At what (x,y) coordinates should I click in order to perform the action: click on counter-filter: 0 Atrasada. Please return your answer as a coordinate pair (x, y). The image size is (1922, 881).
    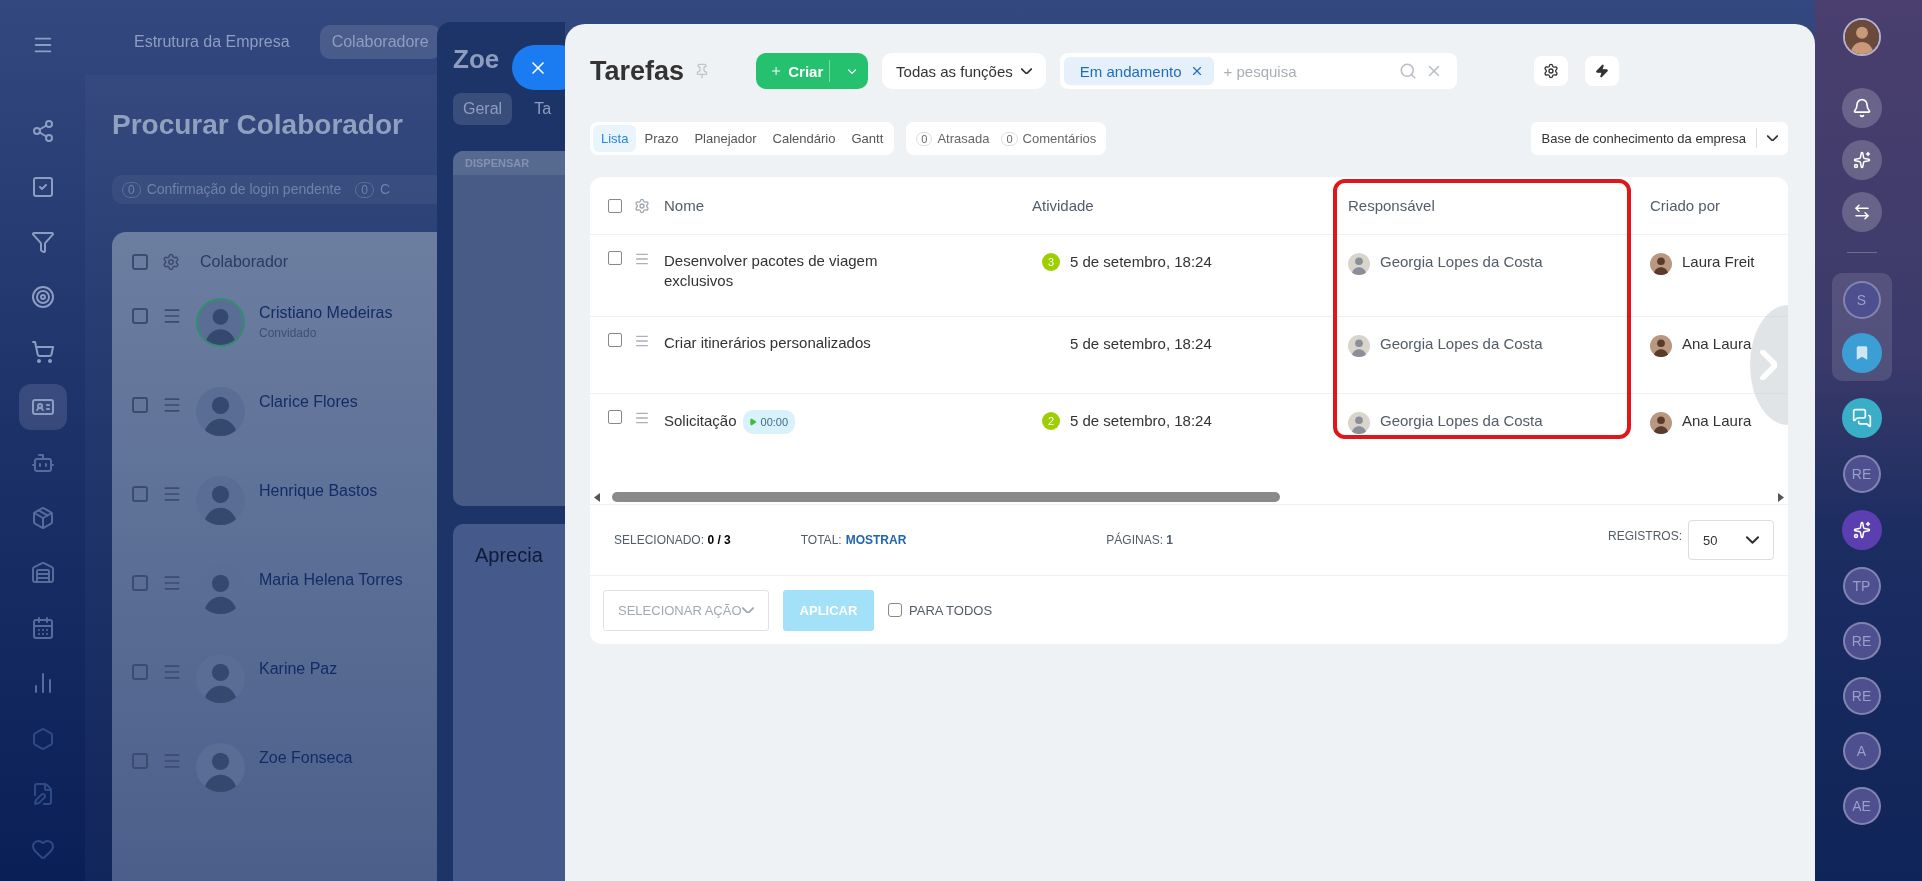
    Looking at the image, I should click on (953, 138).